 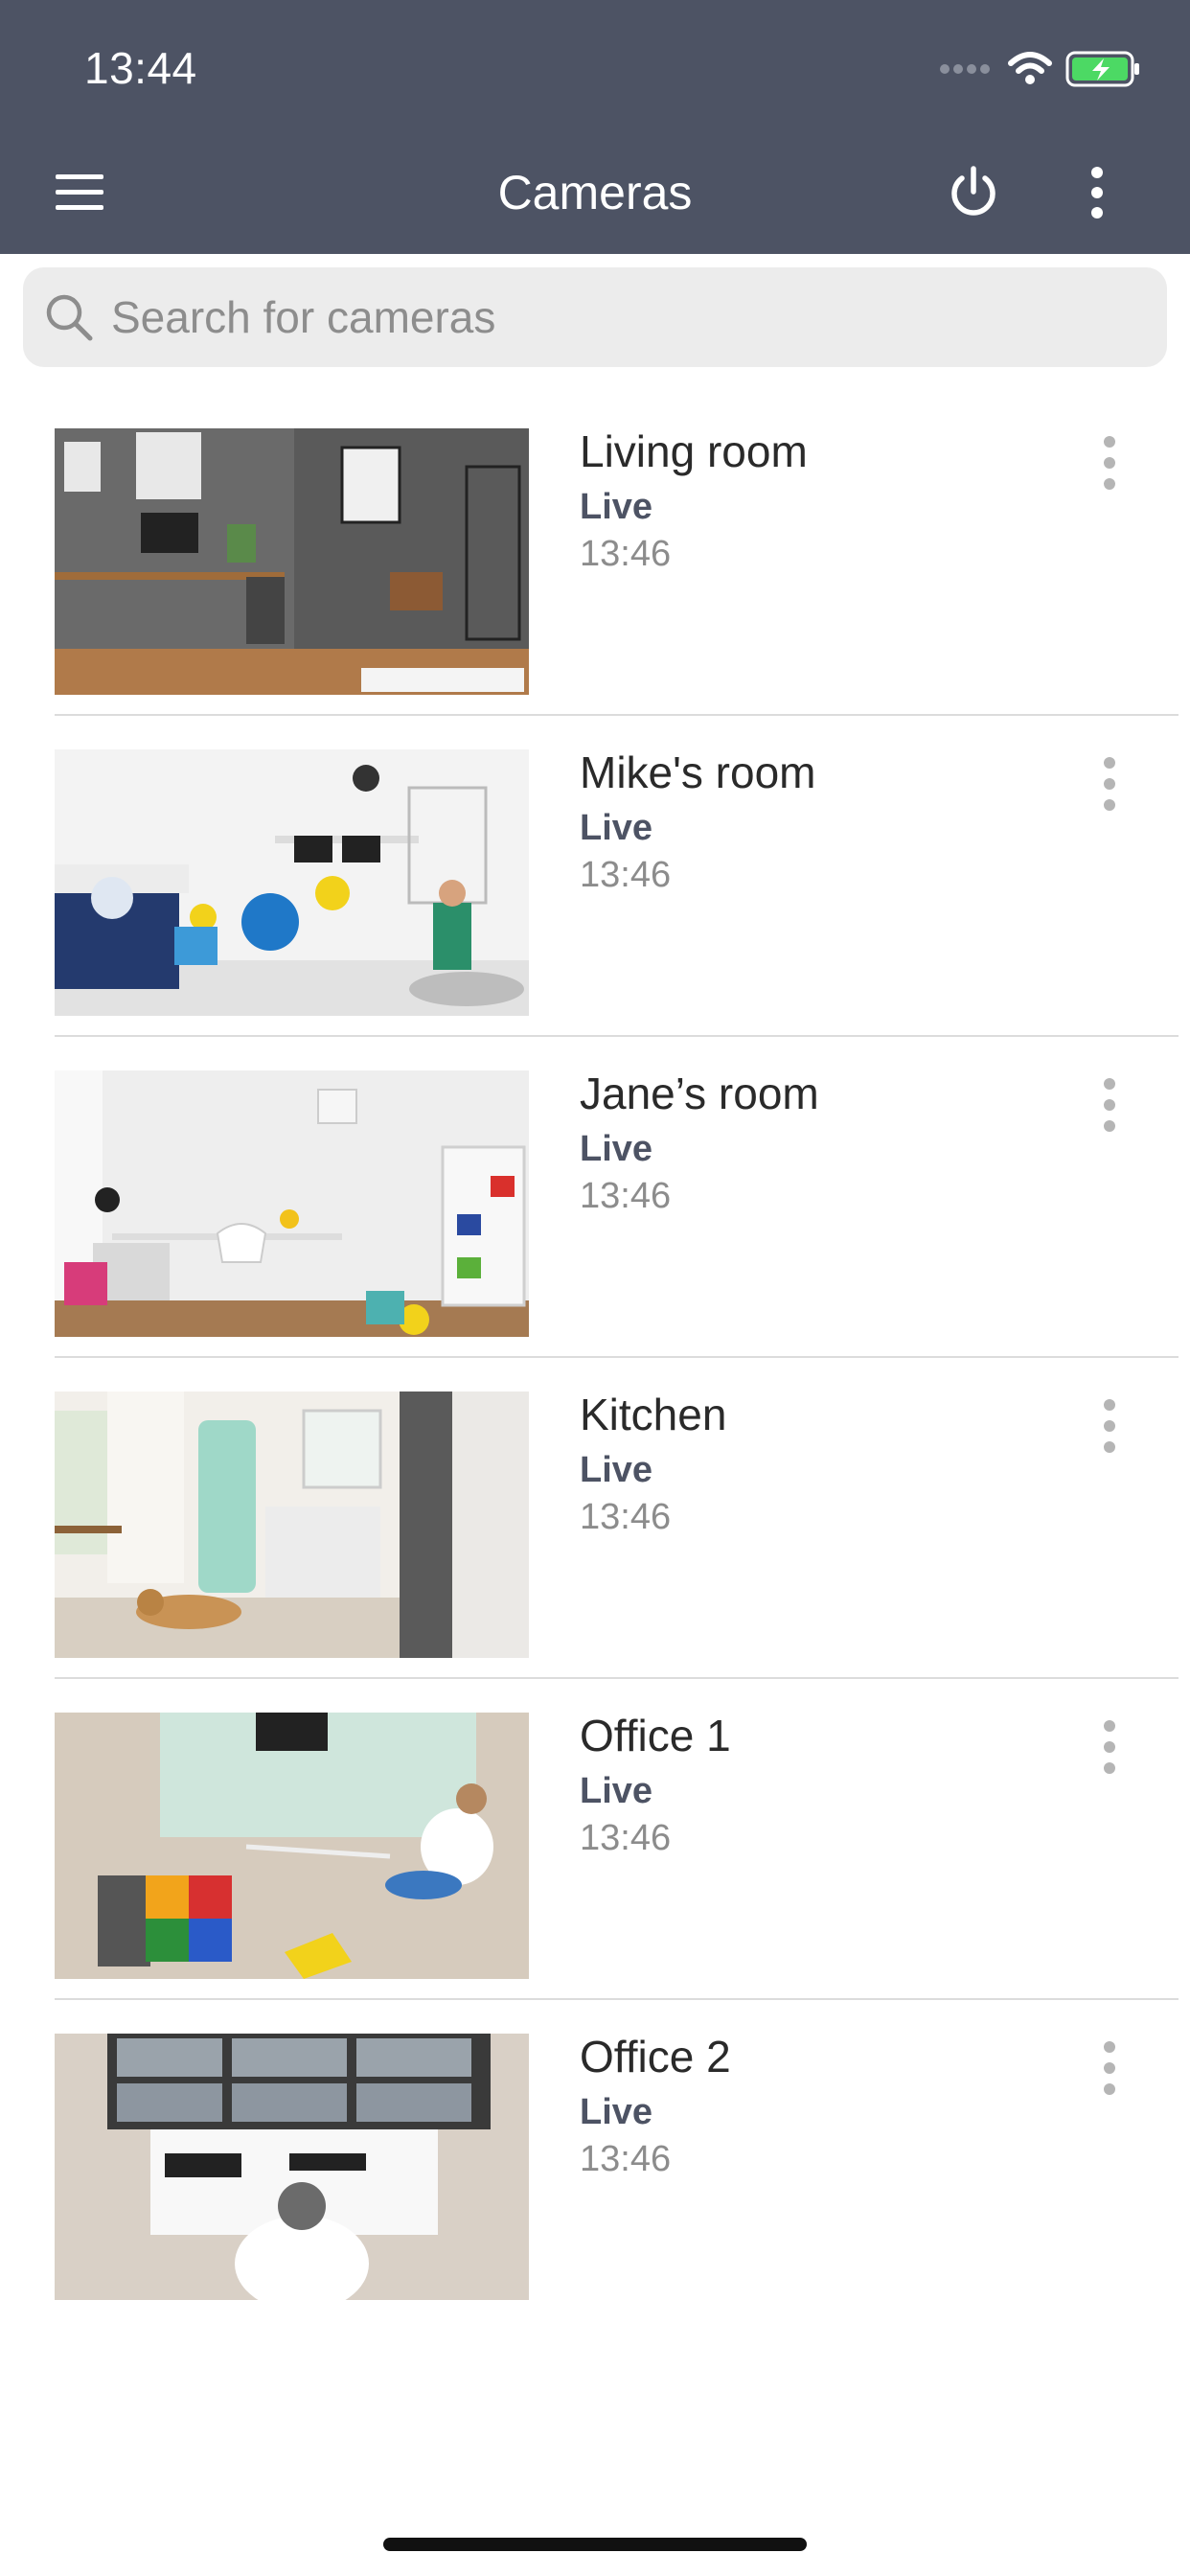 I want to click on camera-name: Living room, so click(x=694, y=451).